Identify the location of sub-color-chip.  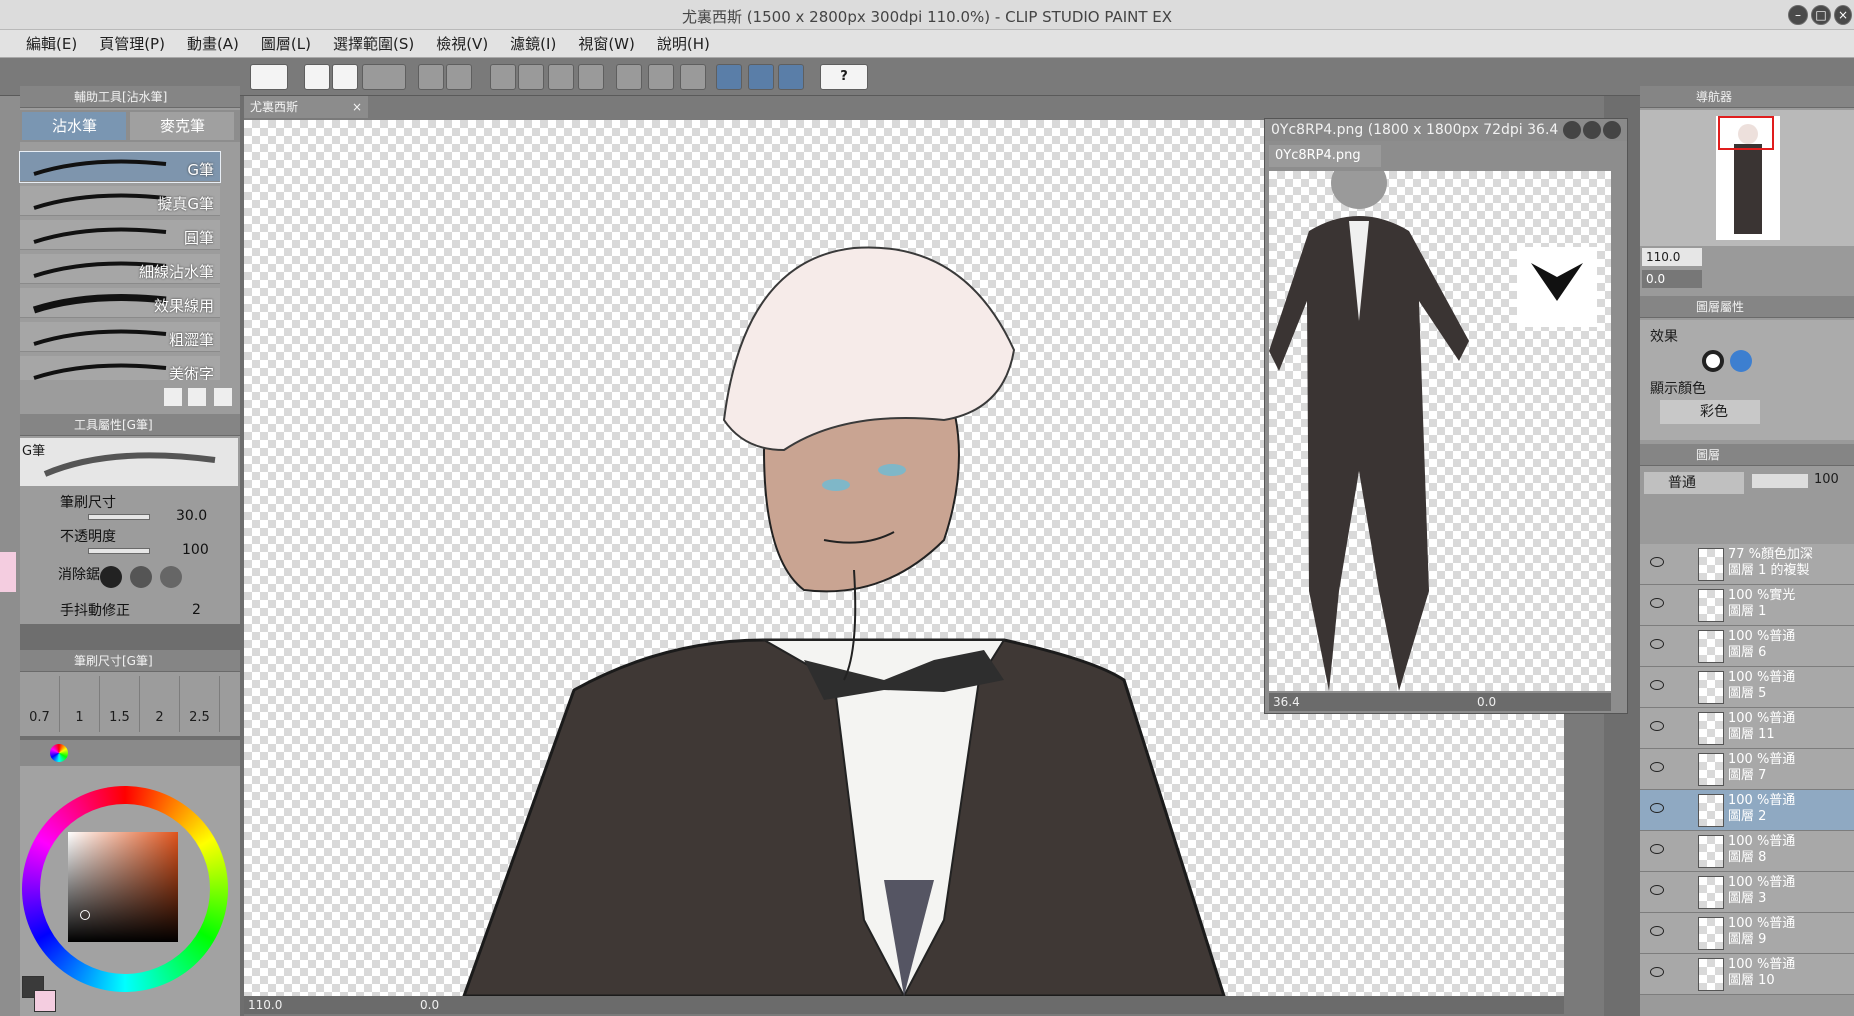
(8, 572).